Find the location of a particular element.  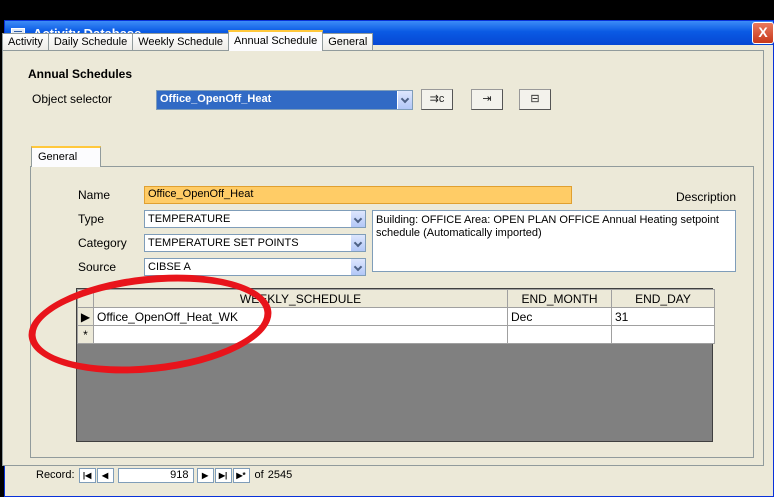

background-strip is located at coordinates (387, 11).